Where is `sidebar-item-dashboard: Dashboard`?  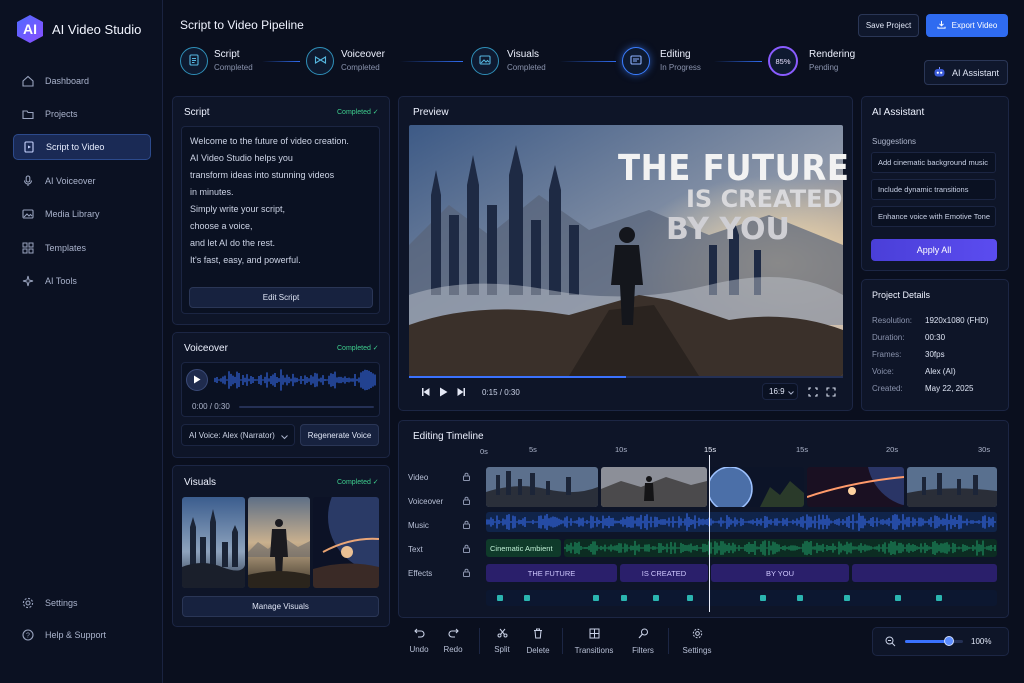 sidebar-item-dashboard: Dashboard is located at coordinates (82, 81).